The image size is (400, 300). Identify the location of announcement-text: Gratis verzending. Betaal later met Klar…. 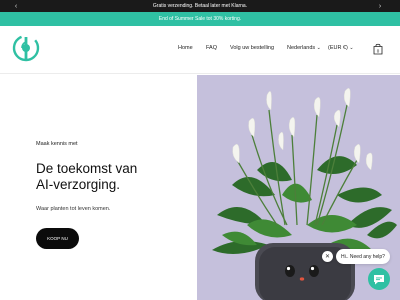
(200, 6).